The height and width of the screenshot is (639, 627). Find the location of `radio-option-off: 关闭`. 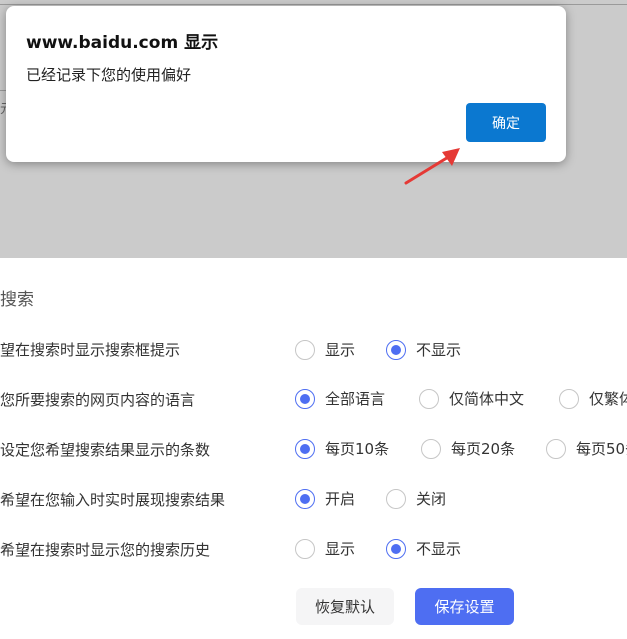

radio-option-off: 关闭 is located at coordinates (416, 498).